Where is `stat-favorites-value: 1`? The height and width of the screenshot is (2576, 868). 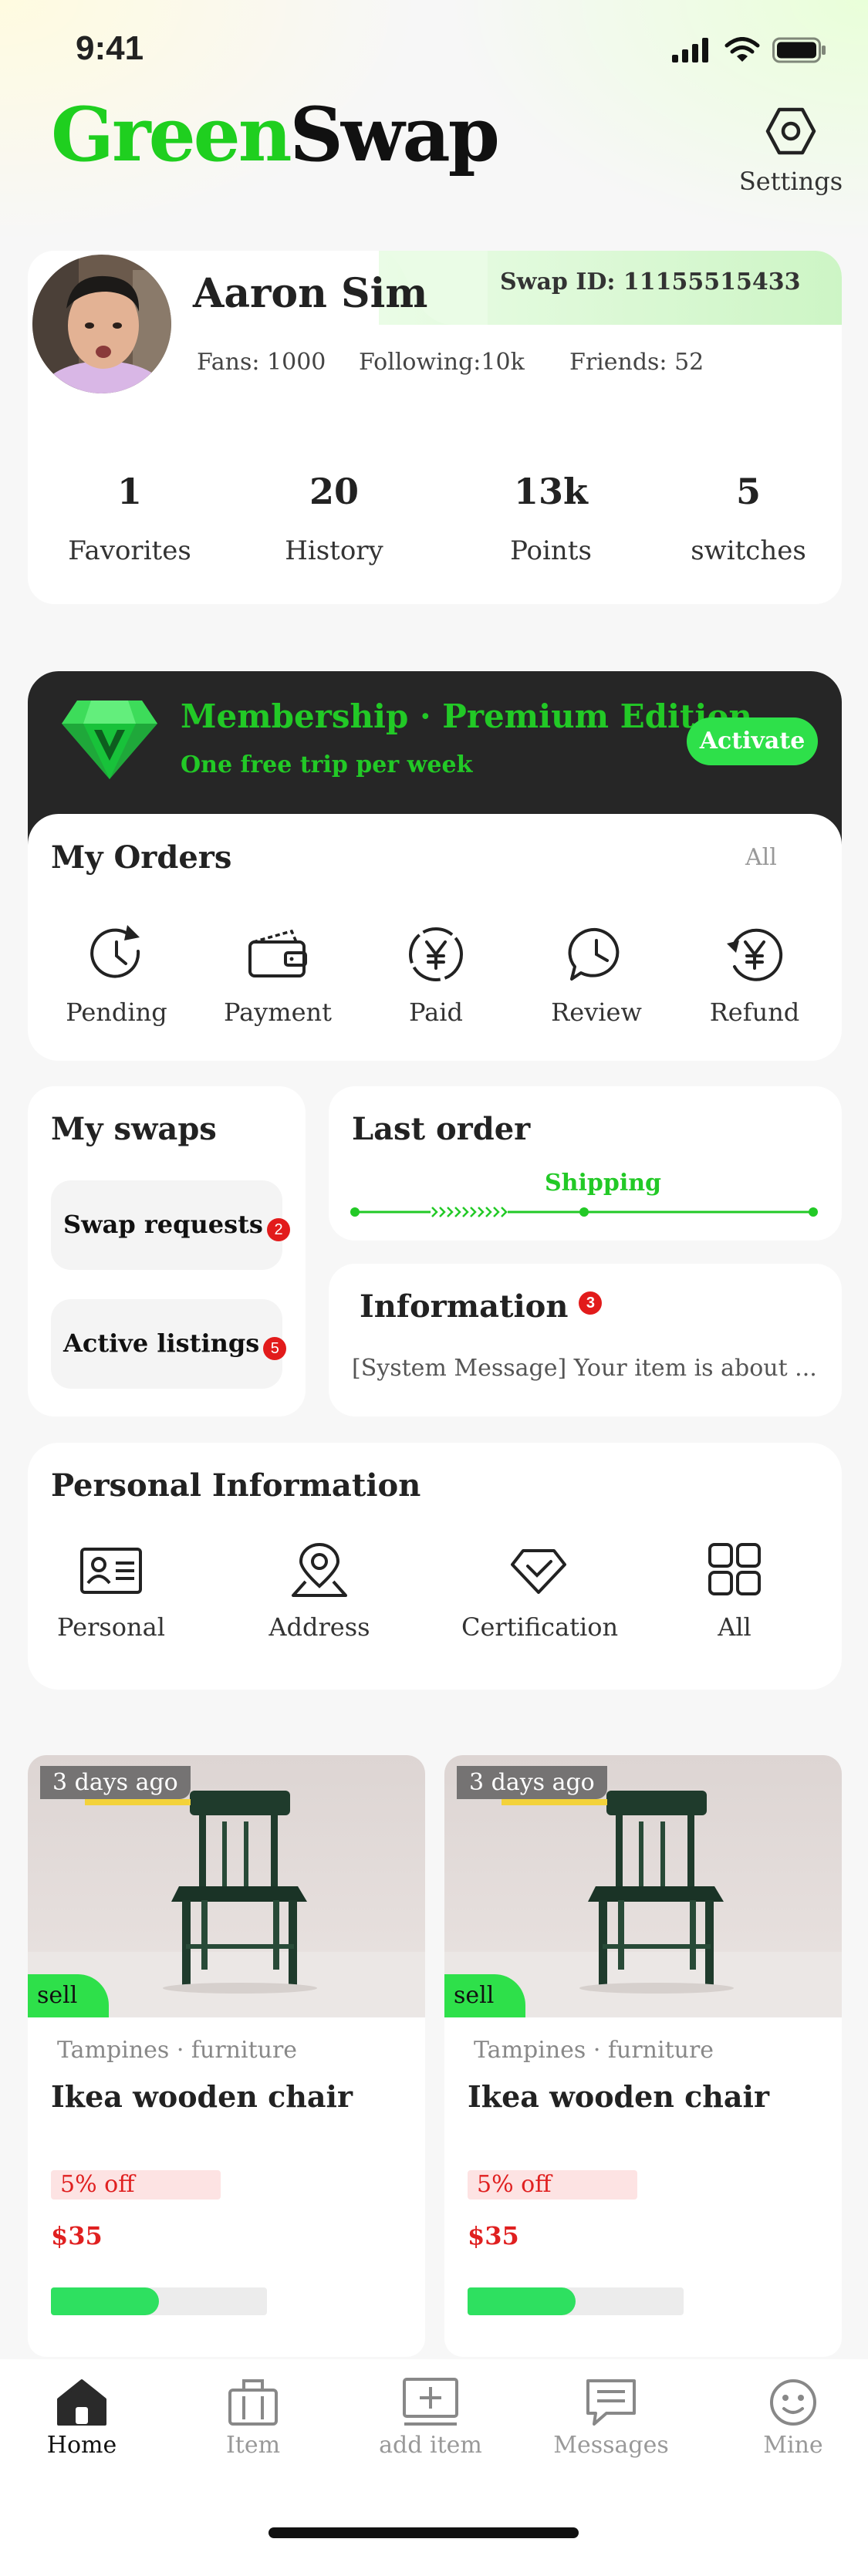 stat-favorites-value: 1 is located at coordinates (129, 491).